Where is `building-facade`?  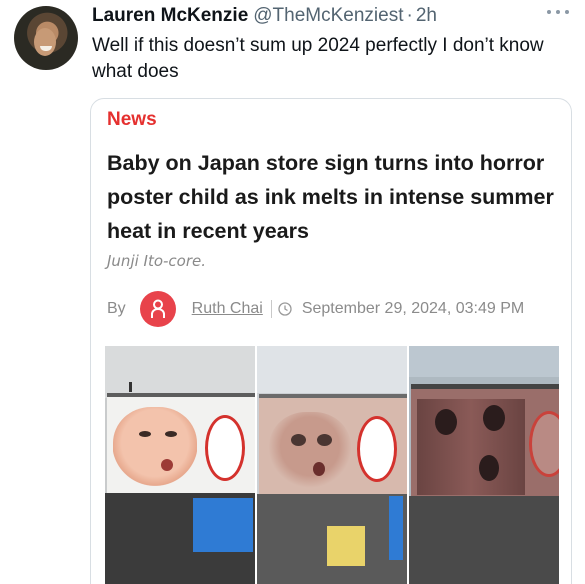 building-facade is located at coordinates (484, 540).